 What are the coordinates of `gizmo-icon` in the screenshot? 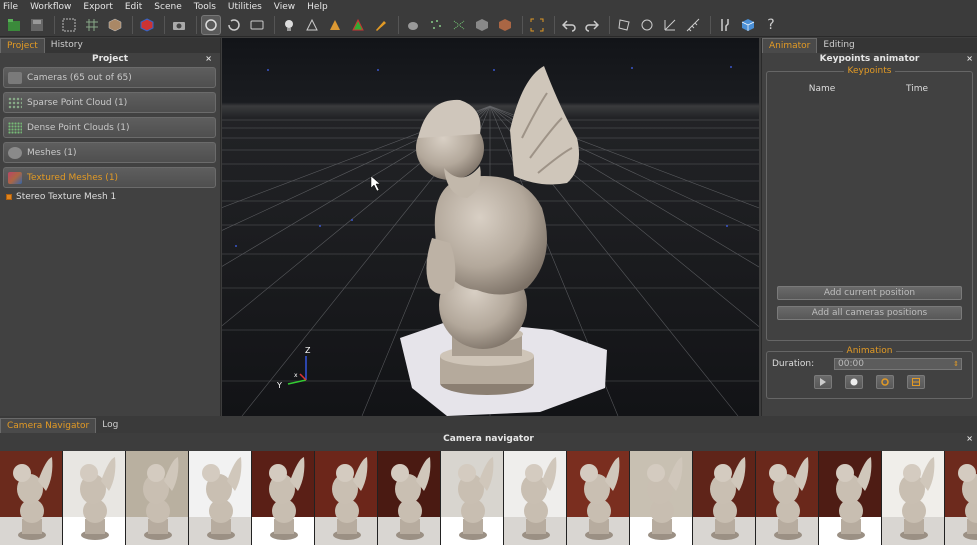 It's located at (670, 25).